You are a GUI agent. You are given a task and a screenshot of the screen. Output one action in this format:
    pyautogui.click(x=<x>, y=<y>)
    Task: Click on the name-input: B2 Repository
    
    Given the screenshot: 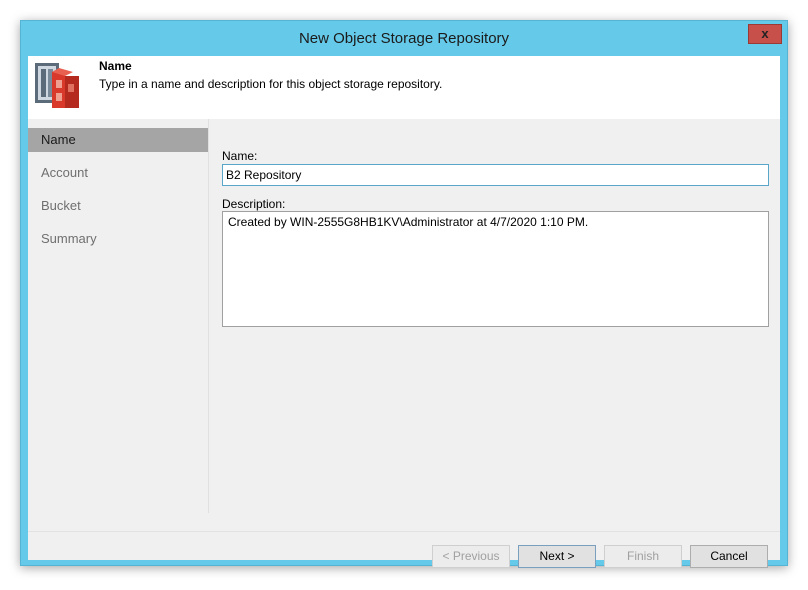 What is the action you would take?
    pyautogui.click(x=495, y=175)
    